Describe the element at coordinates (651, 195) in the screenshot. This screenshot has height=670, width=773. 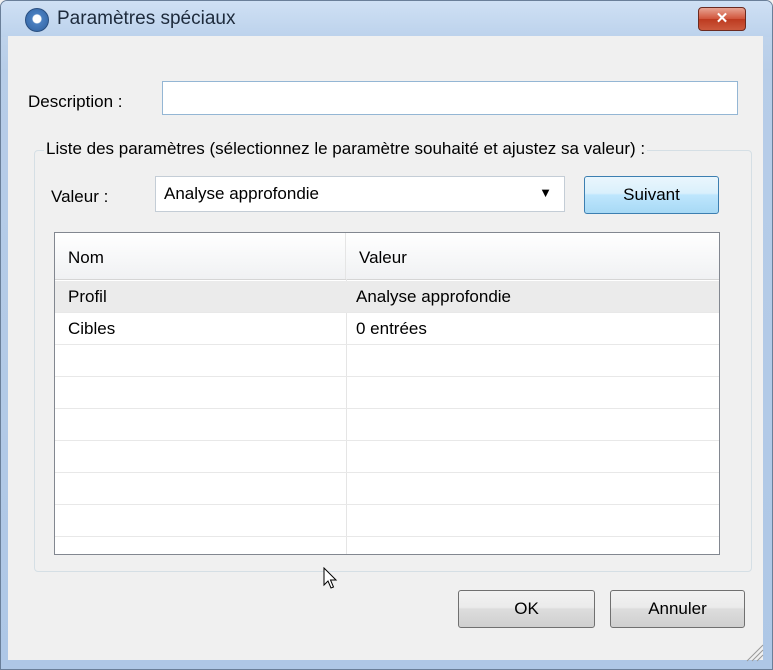
I see `next-button: Suivant` at that location.